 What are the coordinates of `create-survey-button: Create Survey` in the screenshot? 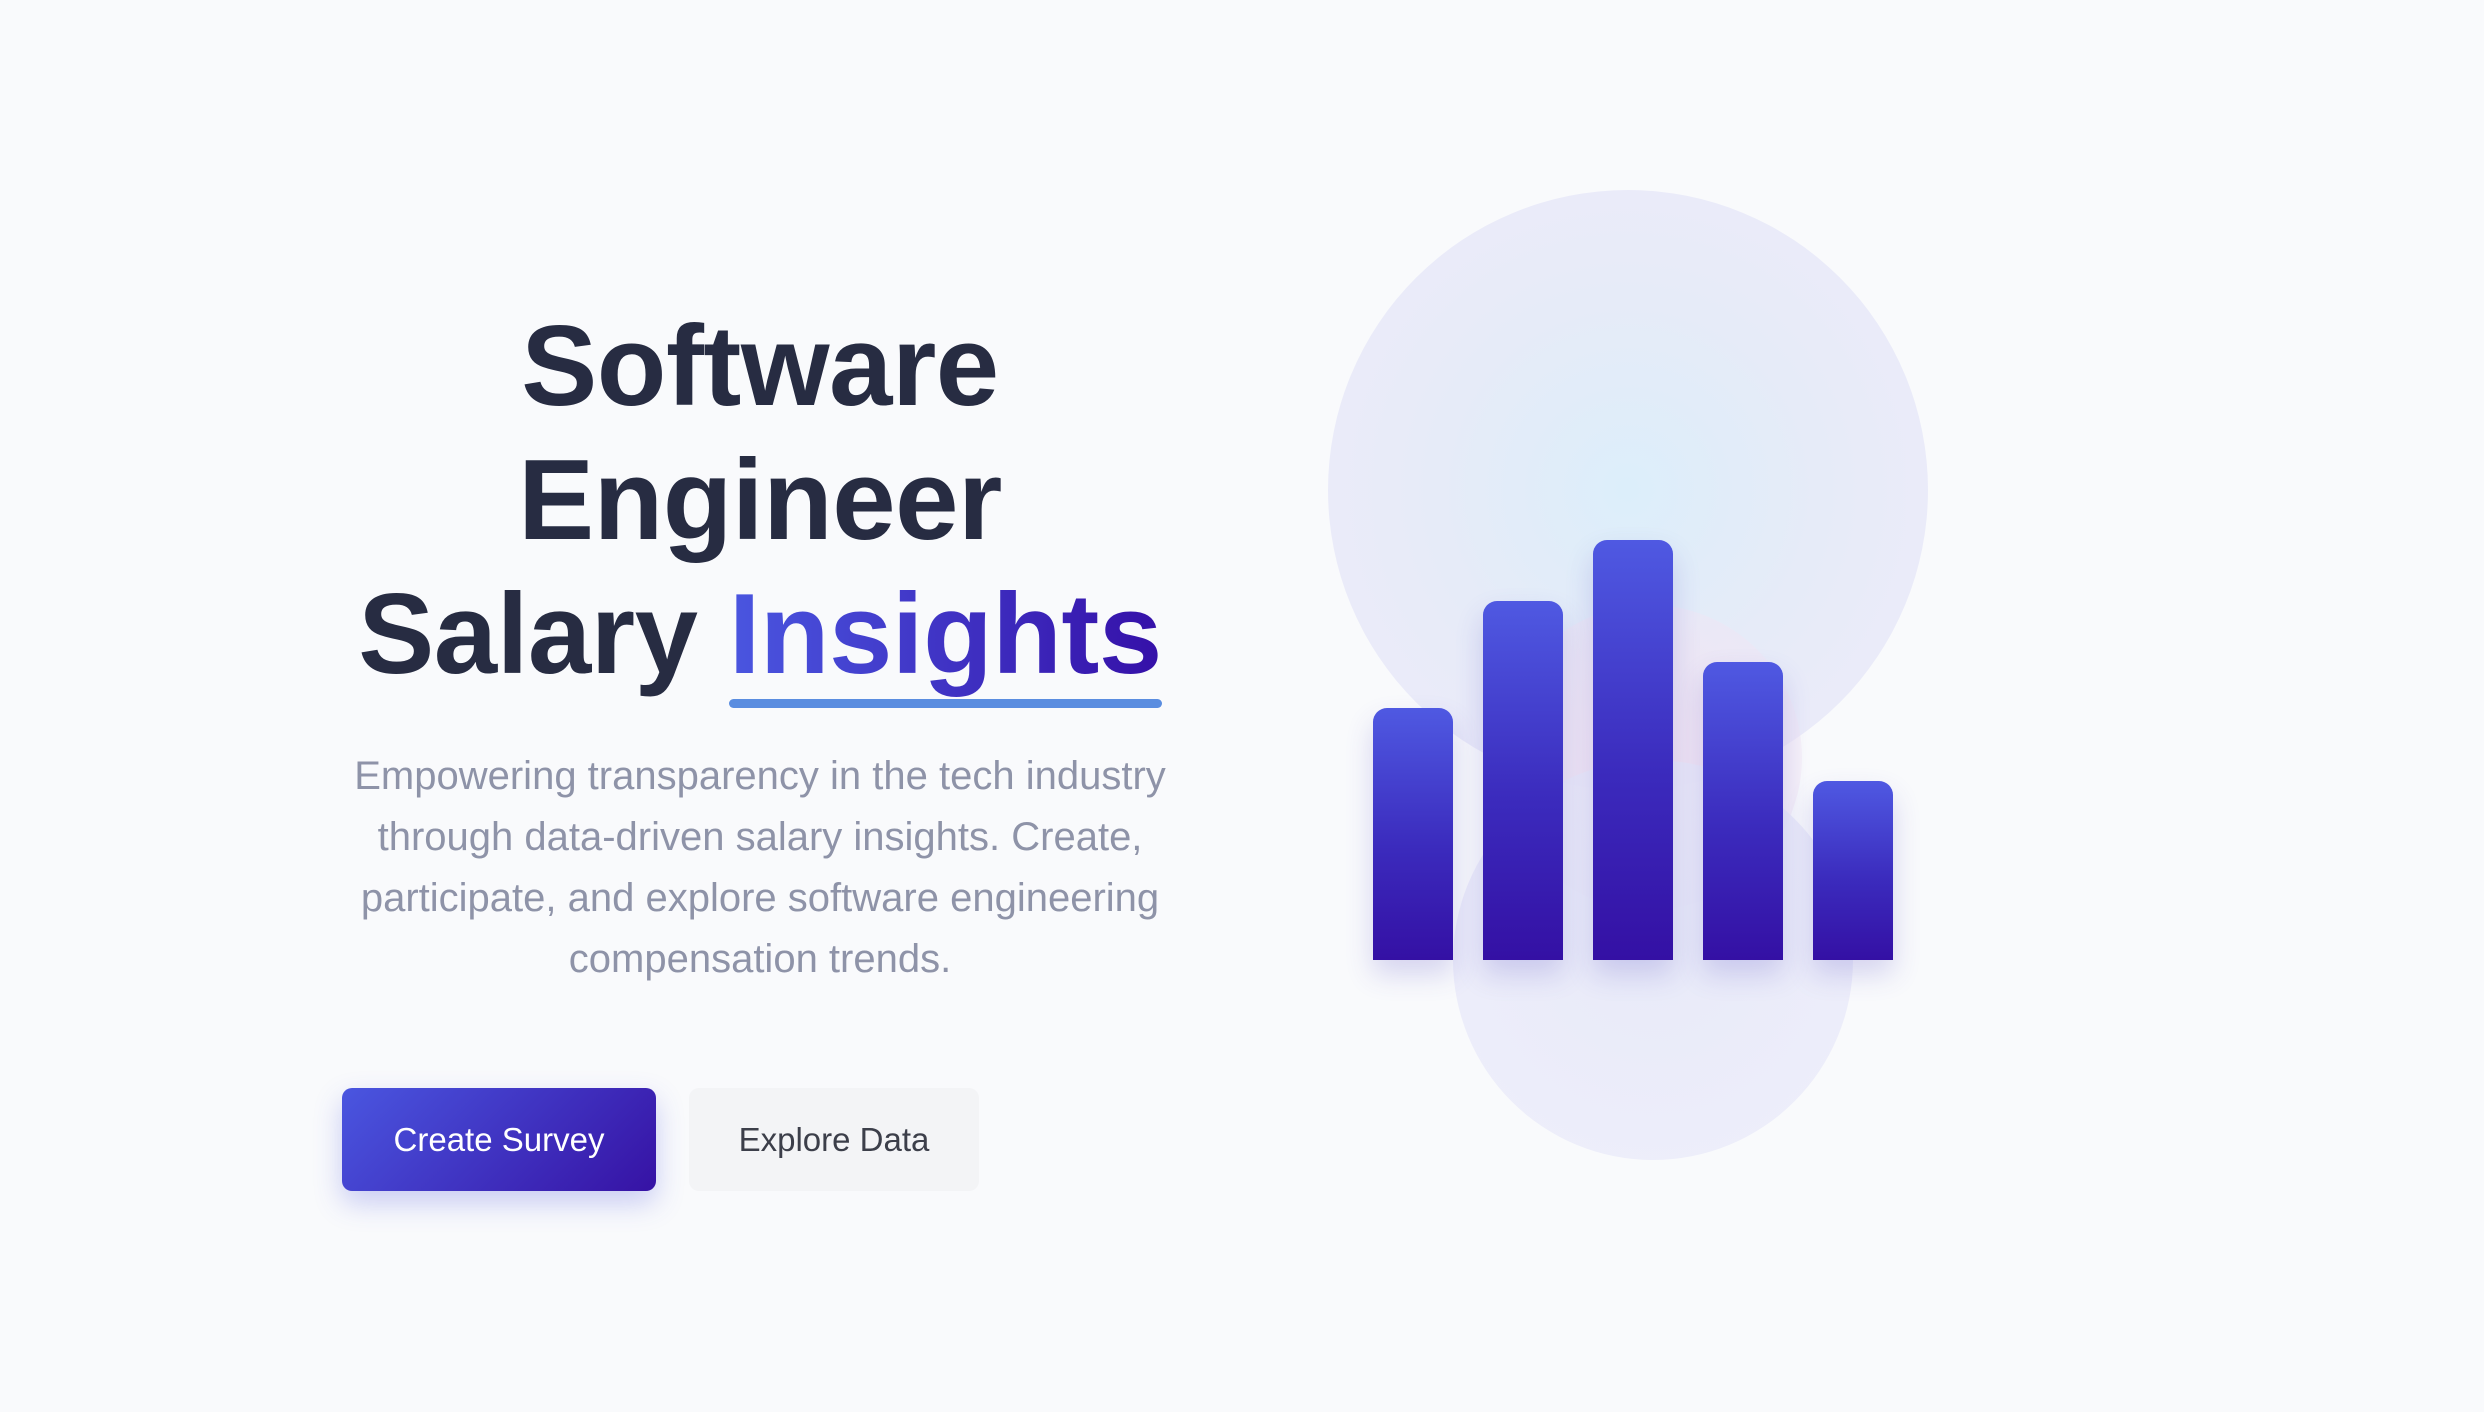 It's located at (499, 1139).